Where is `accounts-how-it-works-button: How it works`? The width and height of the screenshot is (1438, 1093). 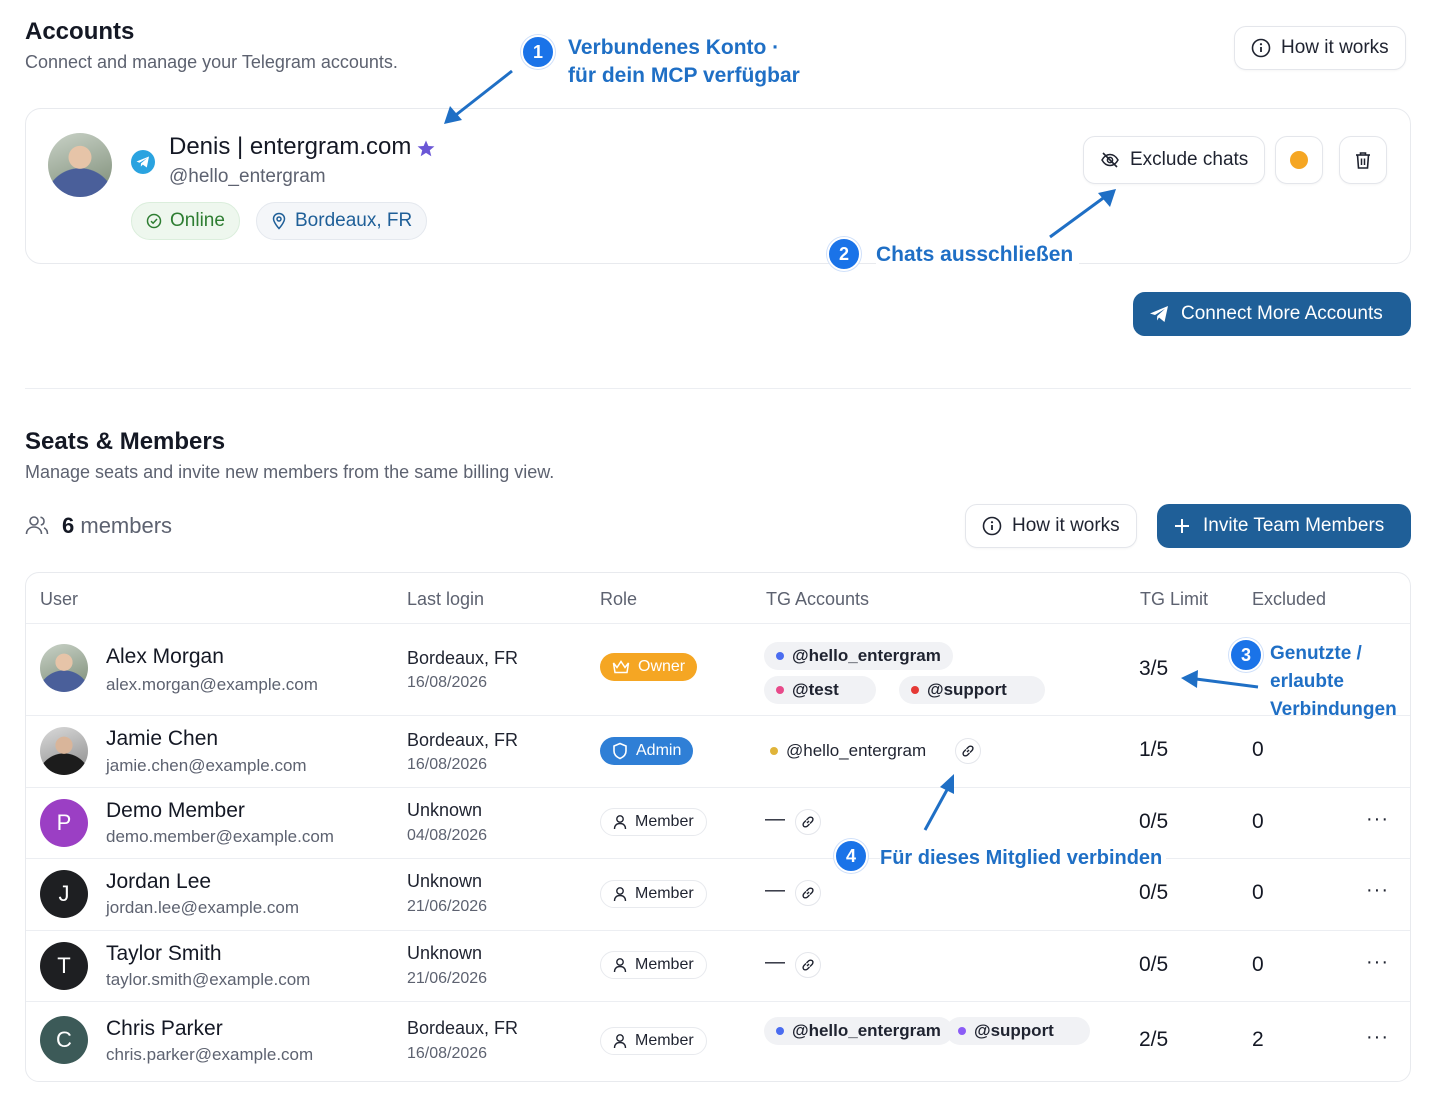
accounts-how-it-works-button: How it works is located at coordinates (1320, 48).